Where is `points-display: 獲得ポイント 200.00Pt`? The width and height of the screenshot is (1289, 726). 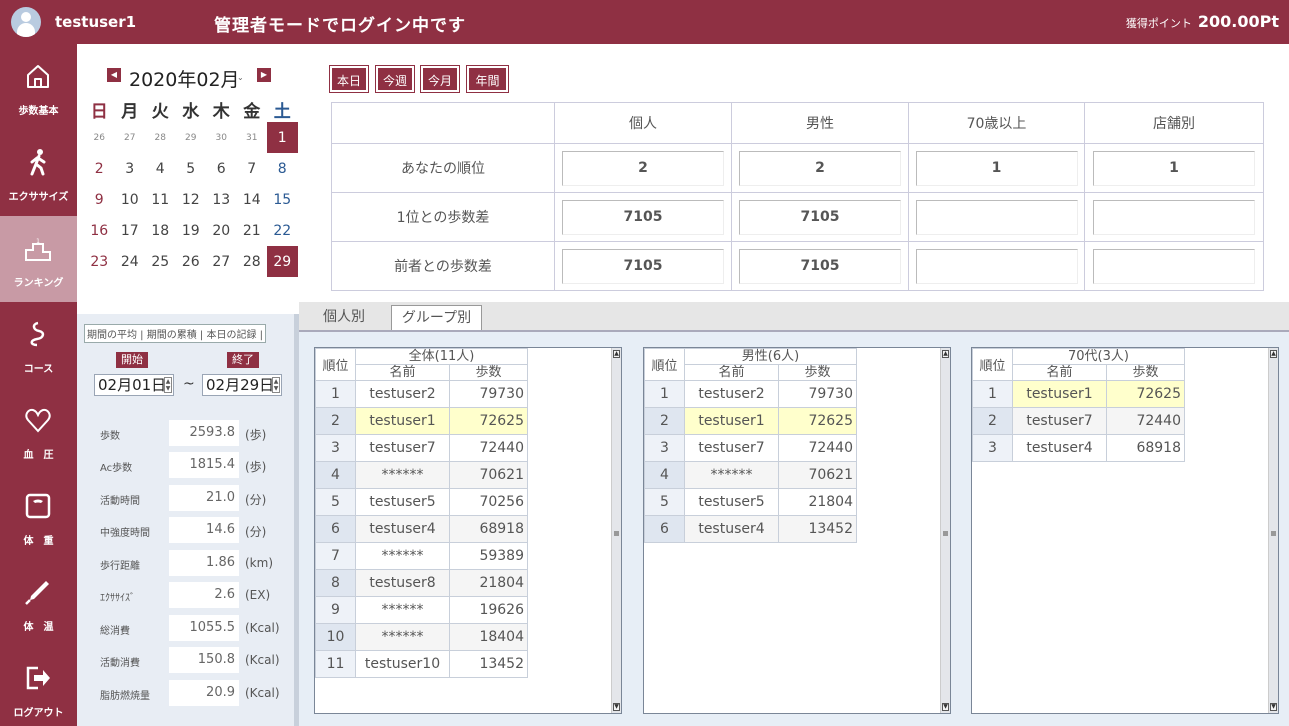
points-display: 獲得ポイント 200.00Pt is located at coordinates (1202, 21).